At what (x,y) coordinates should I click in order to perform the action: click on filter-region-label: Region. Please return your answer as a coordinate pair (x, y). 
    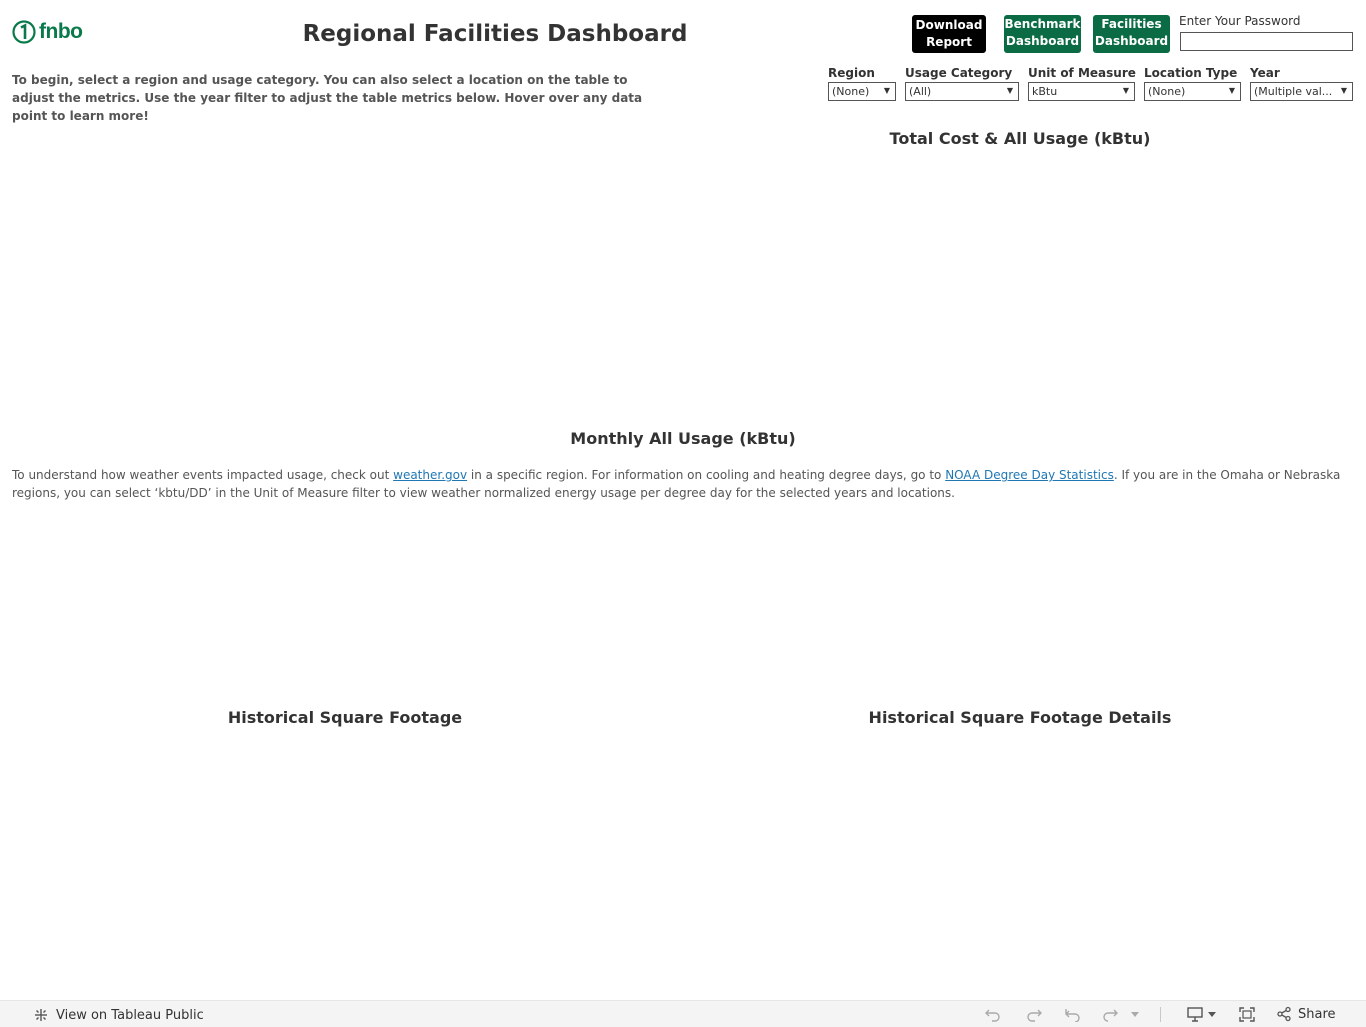
    Looking at the image, I should click on (851, 73).